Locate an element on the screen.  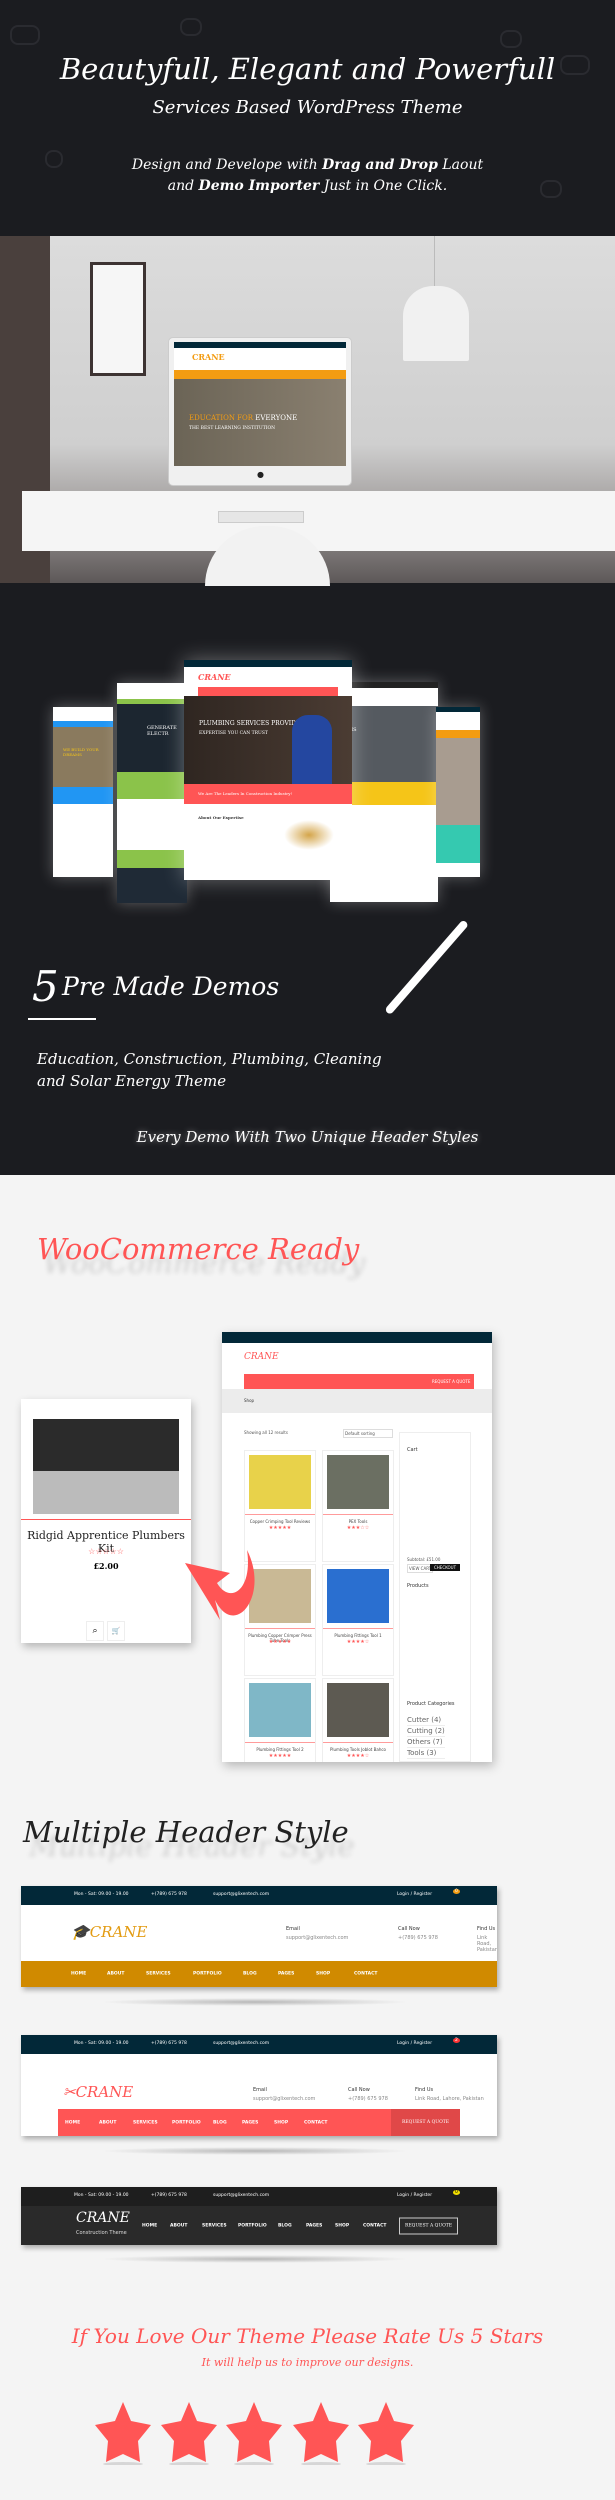
logo: 🎓CRANE is located at coordinates (109, 1932).